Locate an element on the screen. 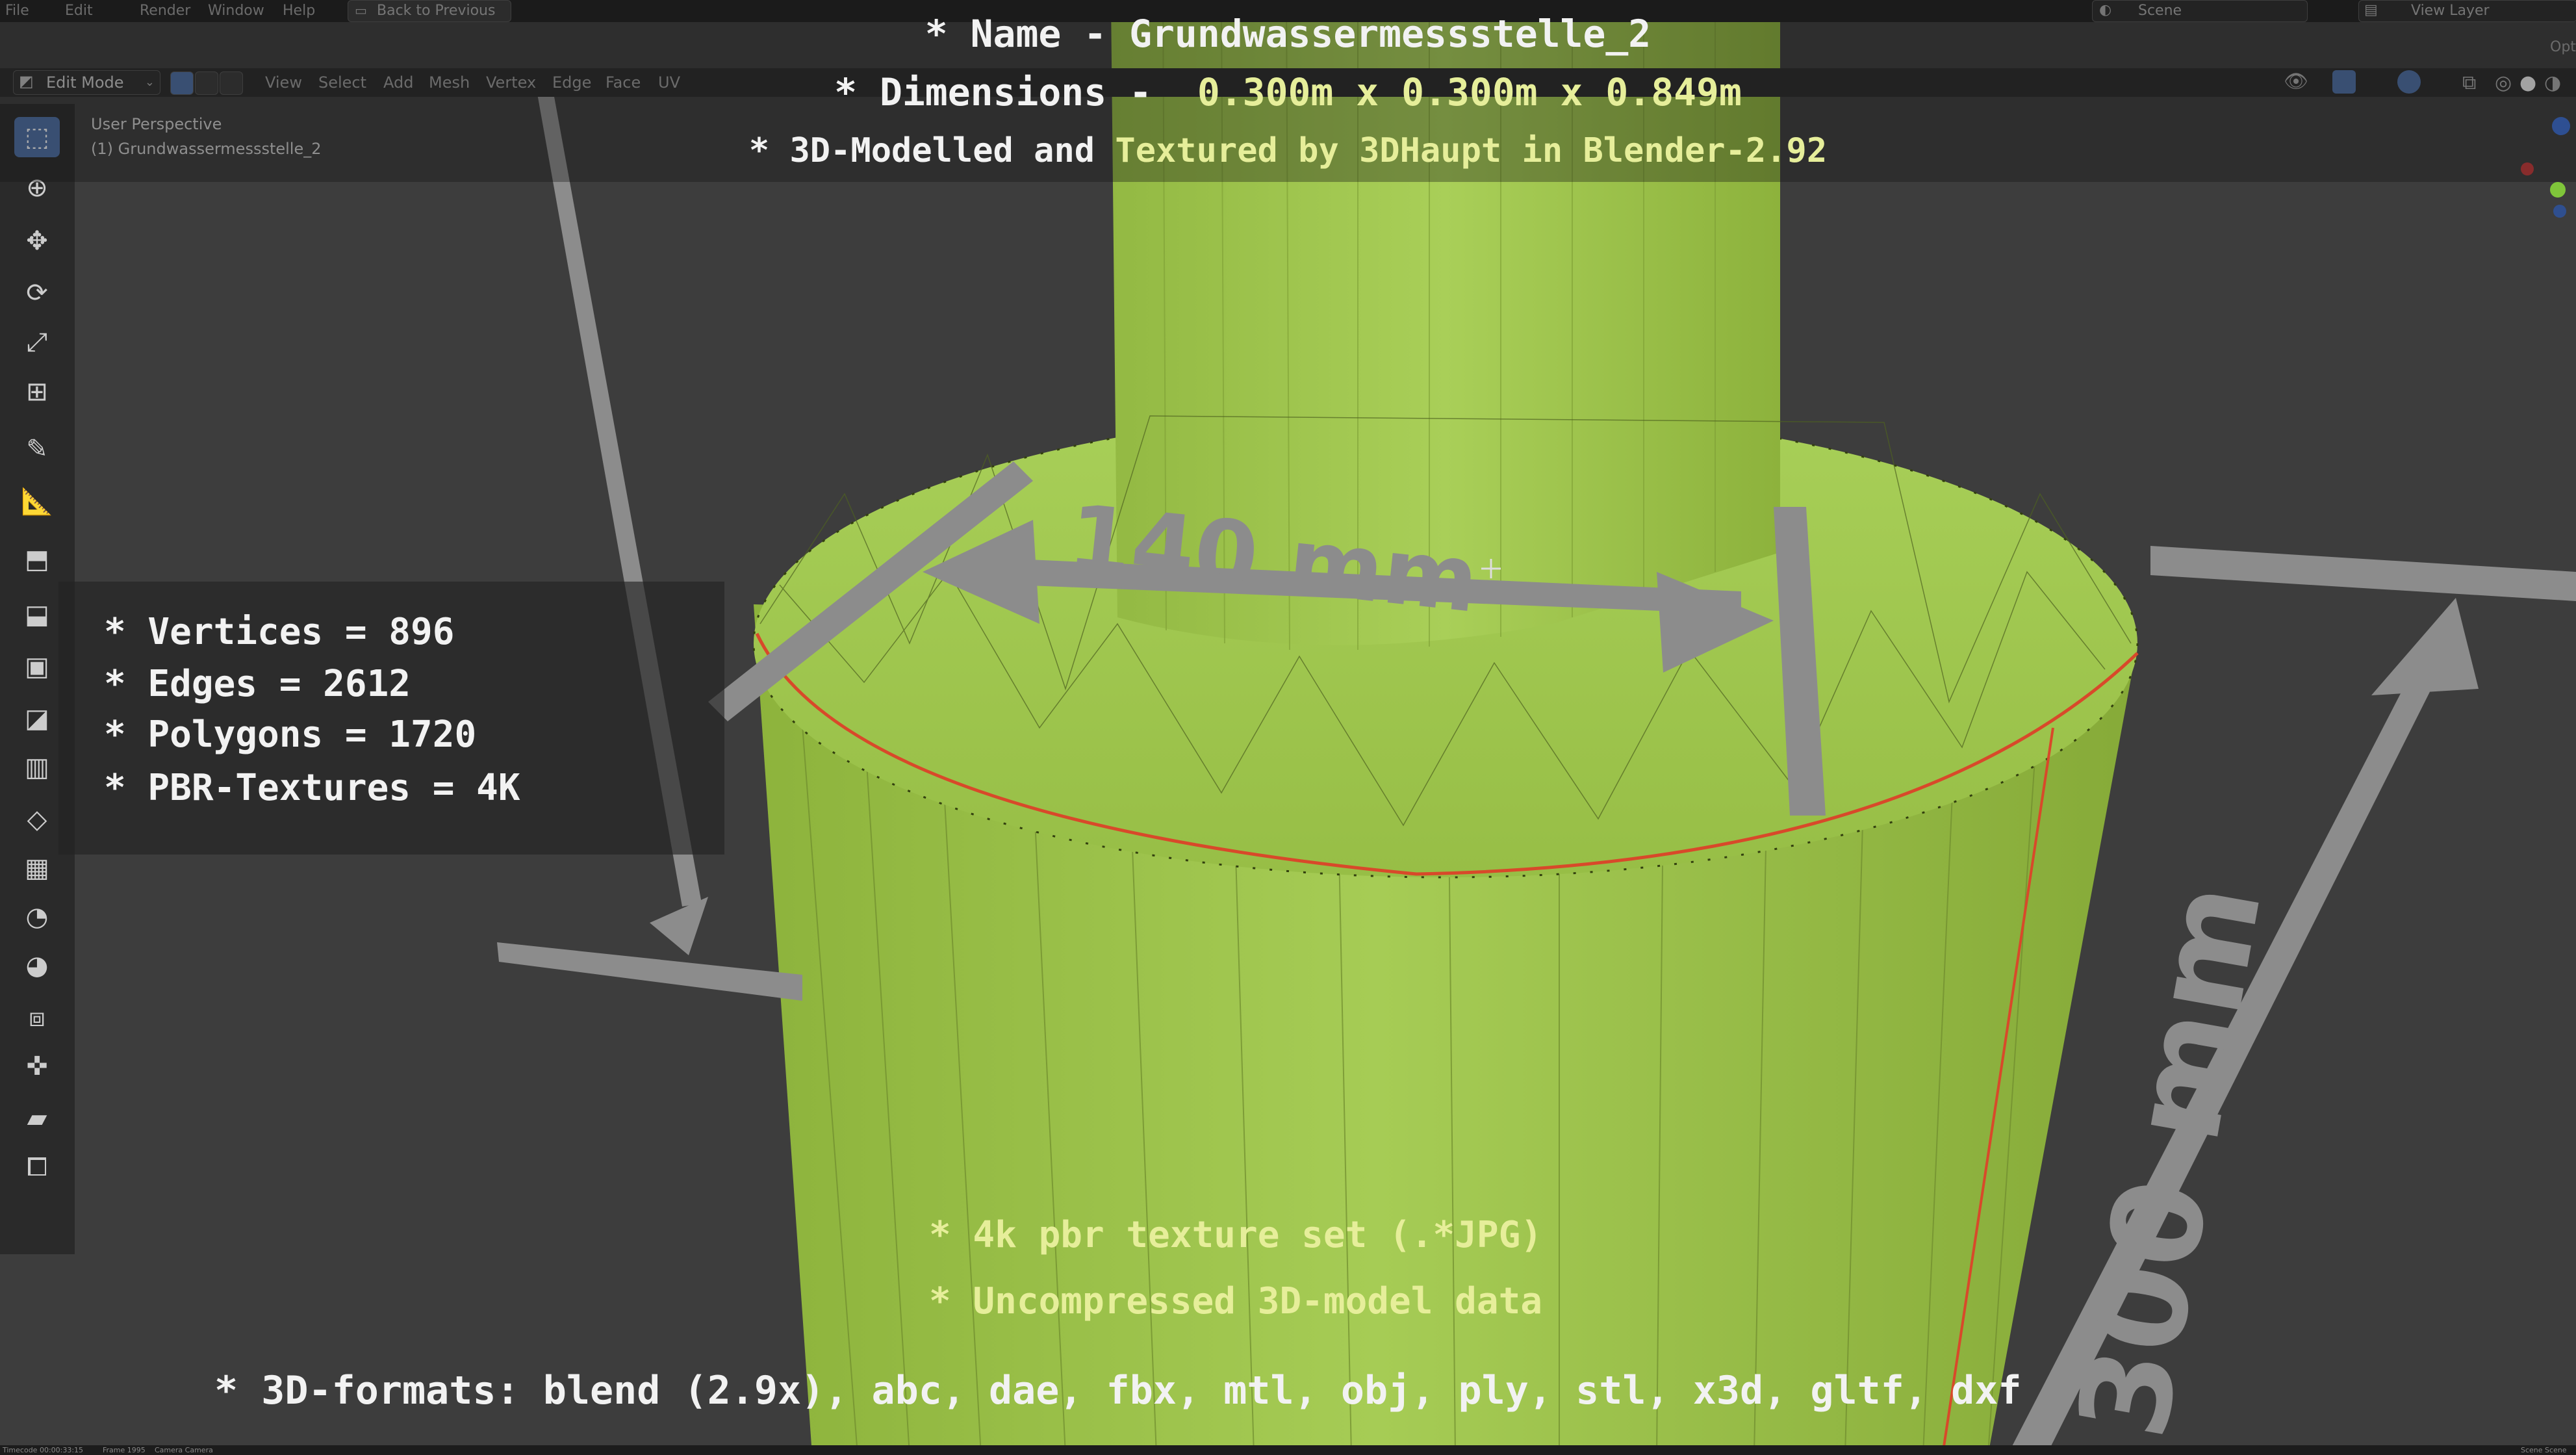 The image size is (2576, 1455). scale-icon: ⤢ is located at coordinates (37, 342).